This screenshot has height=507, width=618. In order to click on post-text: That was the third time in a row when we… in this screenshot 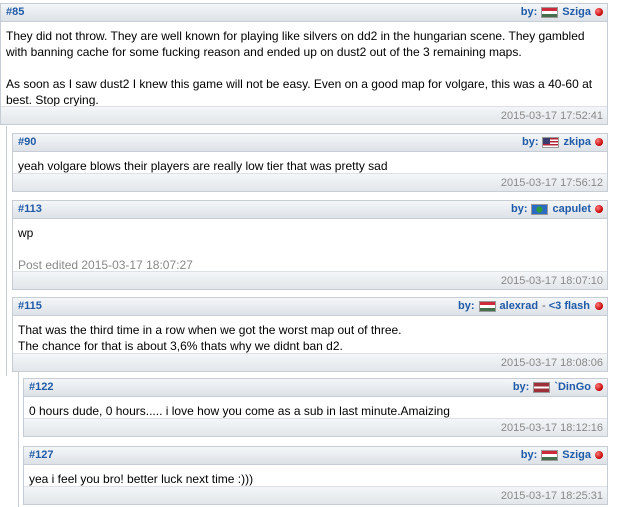, I will do `click(210, 338)`.